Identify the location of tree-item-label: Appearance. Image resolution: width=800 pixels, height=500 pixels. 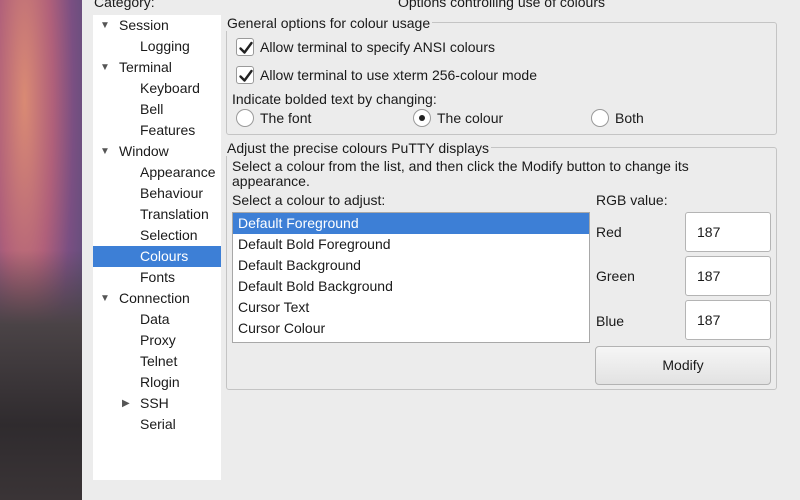
(178, 172).